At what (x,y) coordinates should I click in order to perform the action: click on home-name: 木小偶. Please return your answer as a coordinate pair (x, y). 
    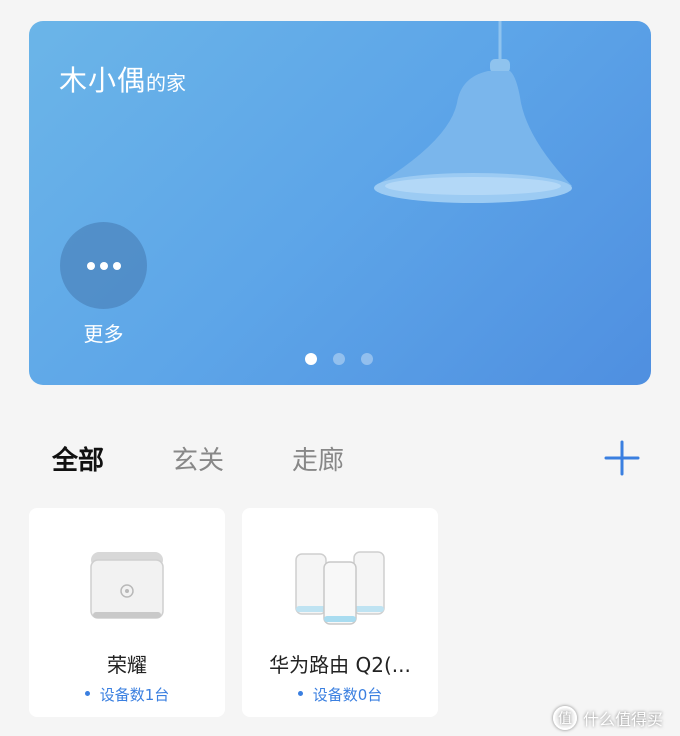
    Looking at the image, I should click on (103, 80).